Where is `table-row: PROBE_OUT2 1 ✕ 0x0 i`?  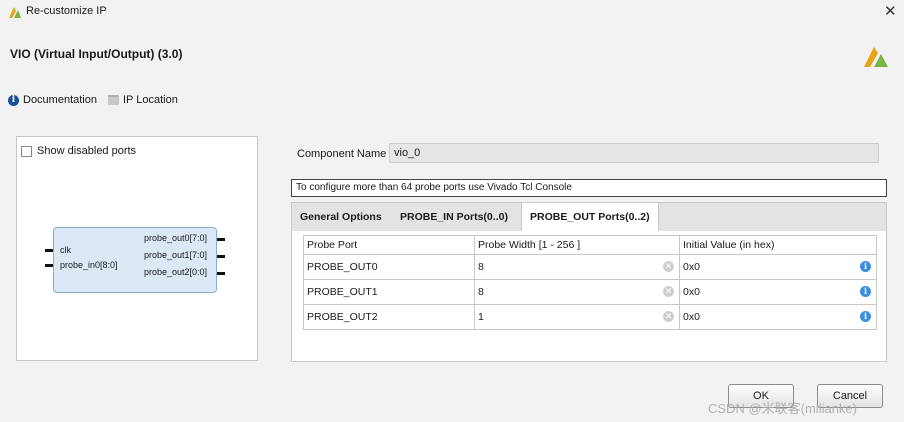 table-row: PROBE_OUT2 1 ✕ 0x0 i is located at coordinates (590, 317).